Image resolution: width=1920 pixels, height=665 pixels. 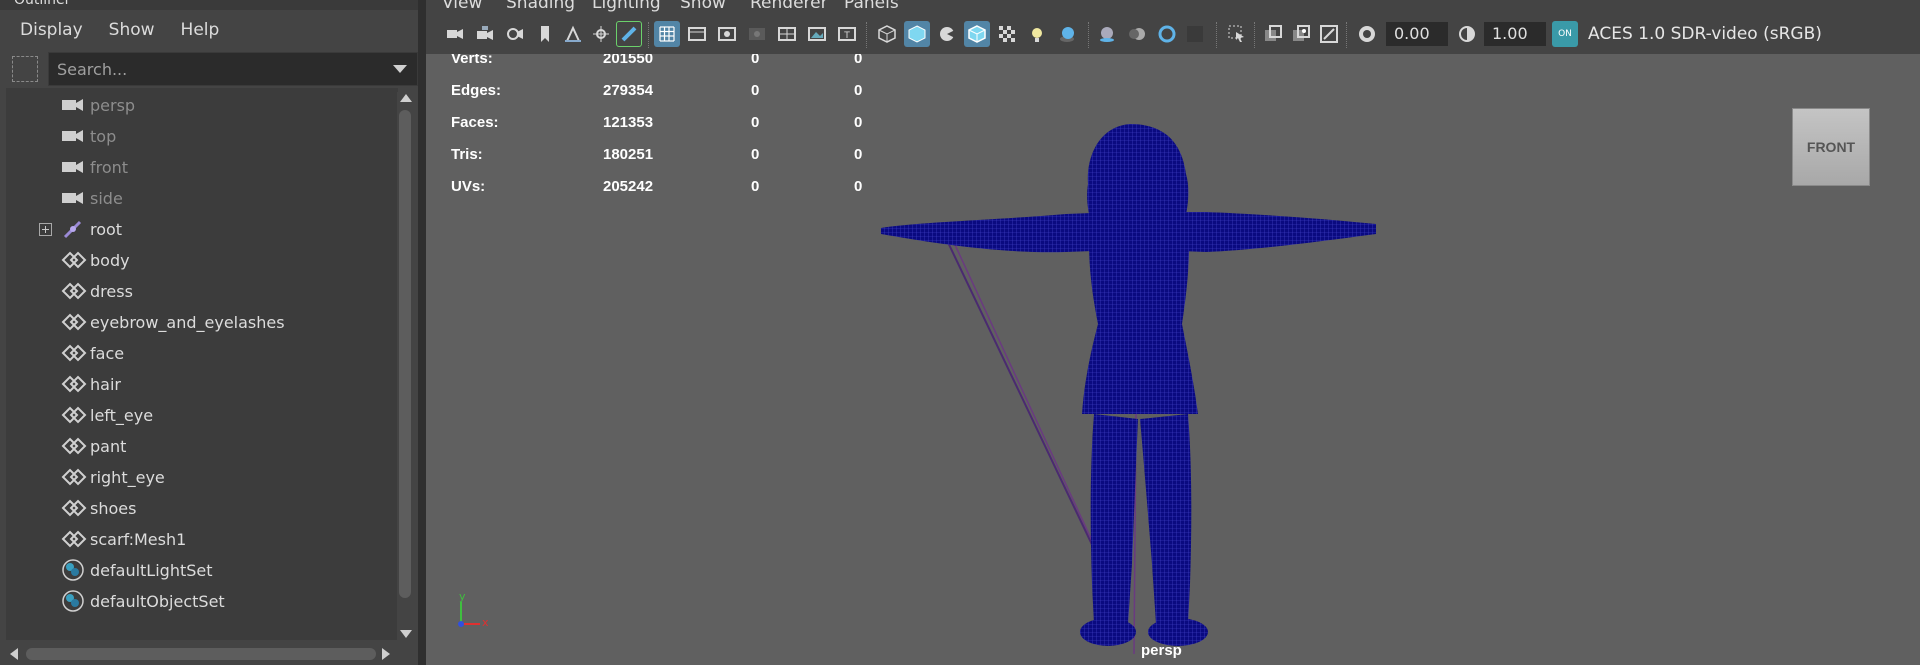 What do you see at coordinates (462, 6) in the screenshot?
I see `menu-view: View` at bounding box center [462, 6].